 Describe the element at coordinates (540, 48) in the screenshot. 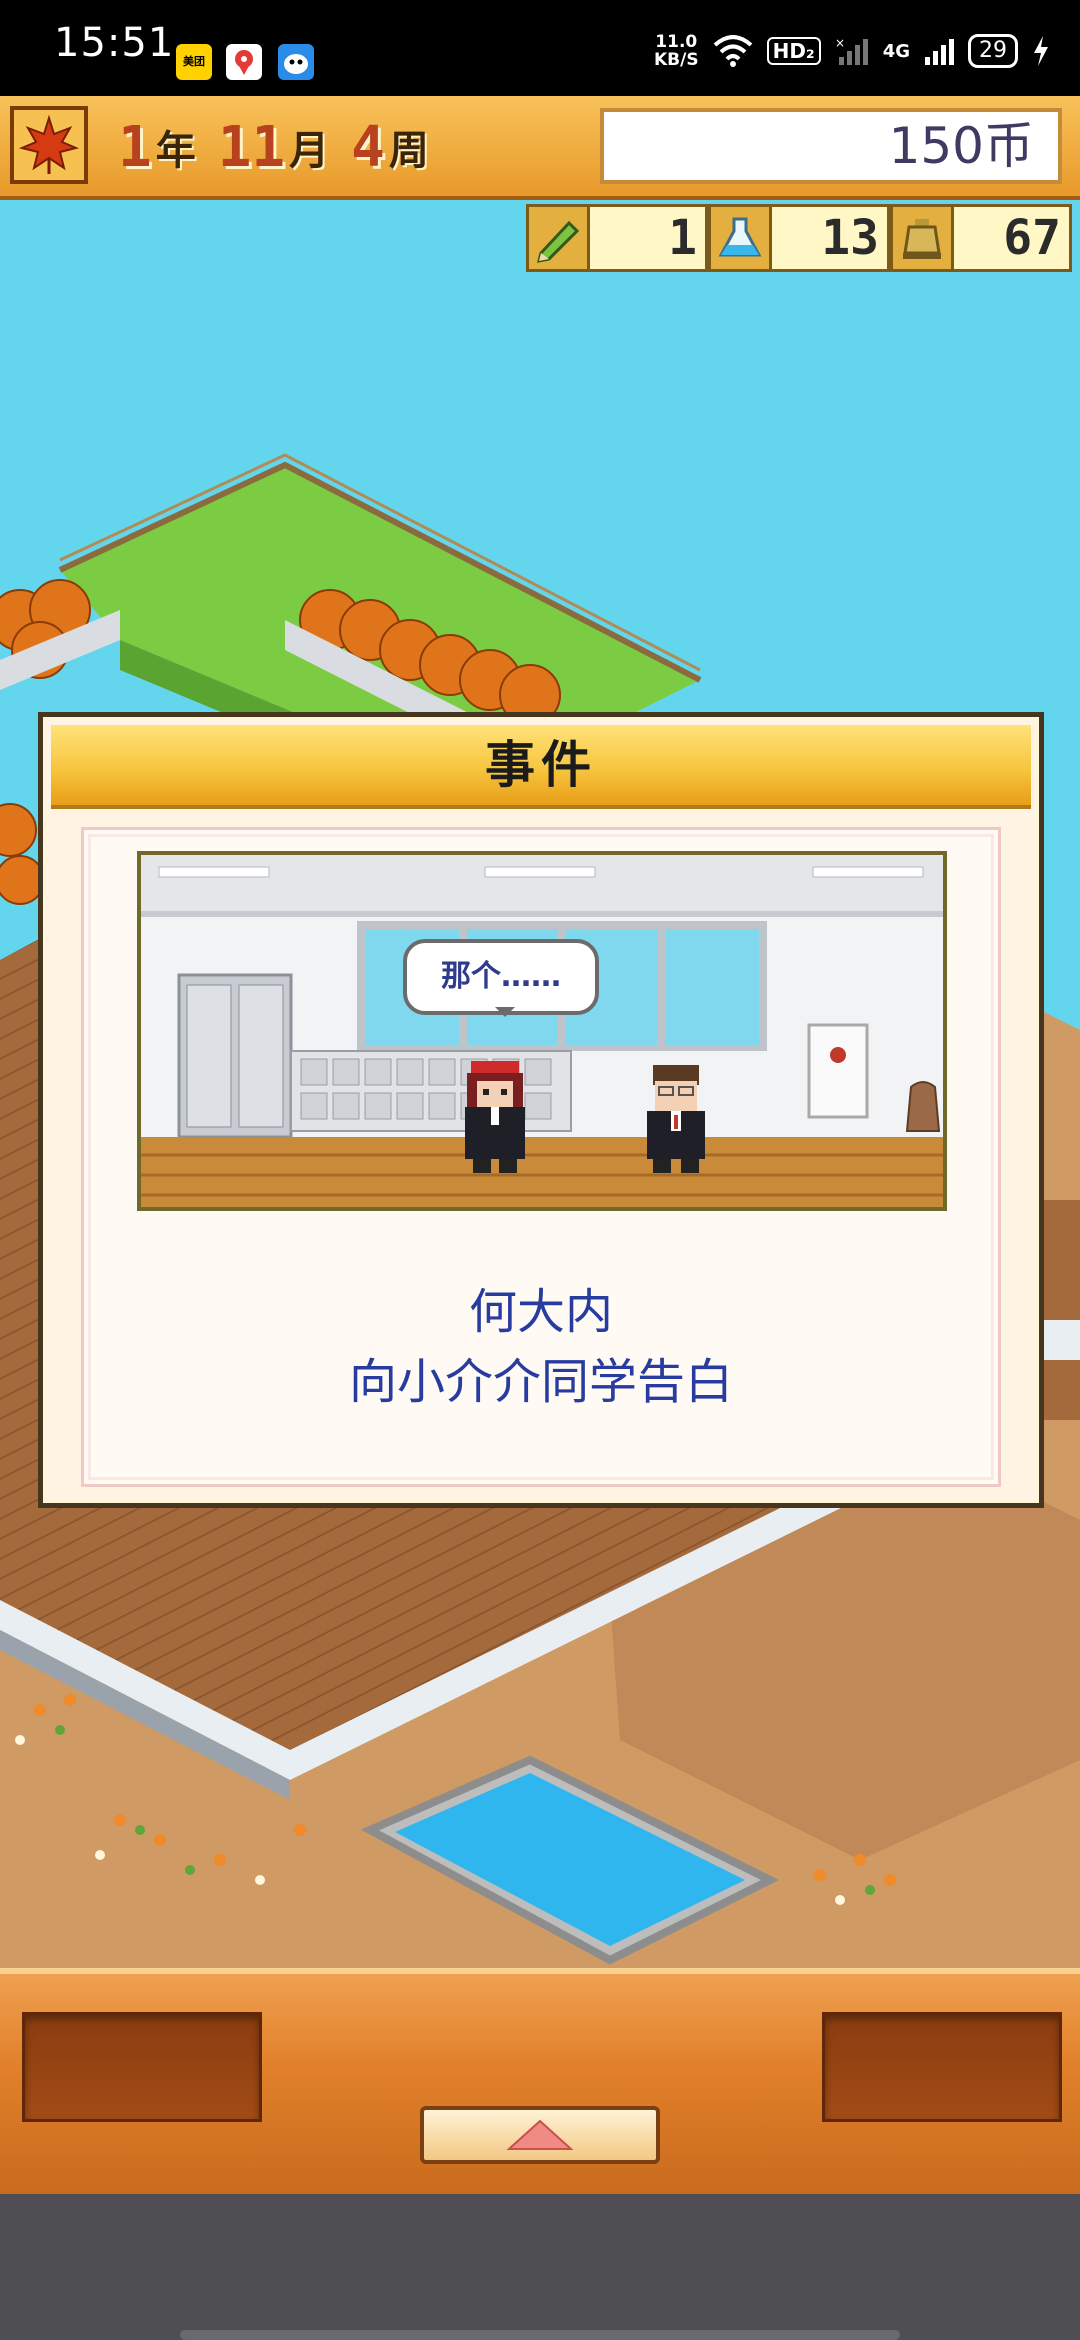

I see `status-bar: 15:51 美团 11.0 KB/S HD₂ × 4G 29` at that location.